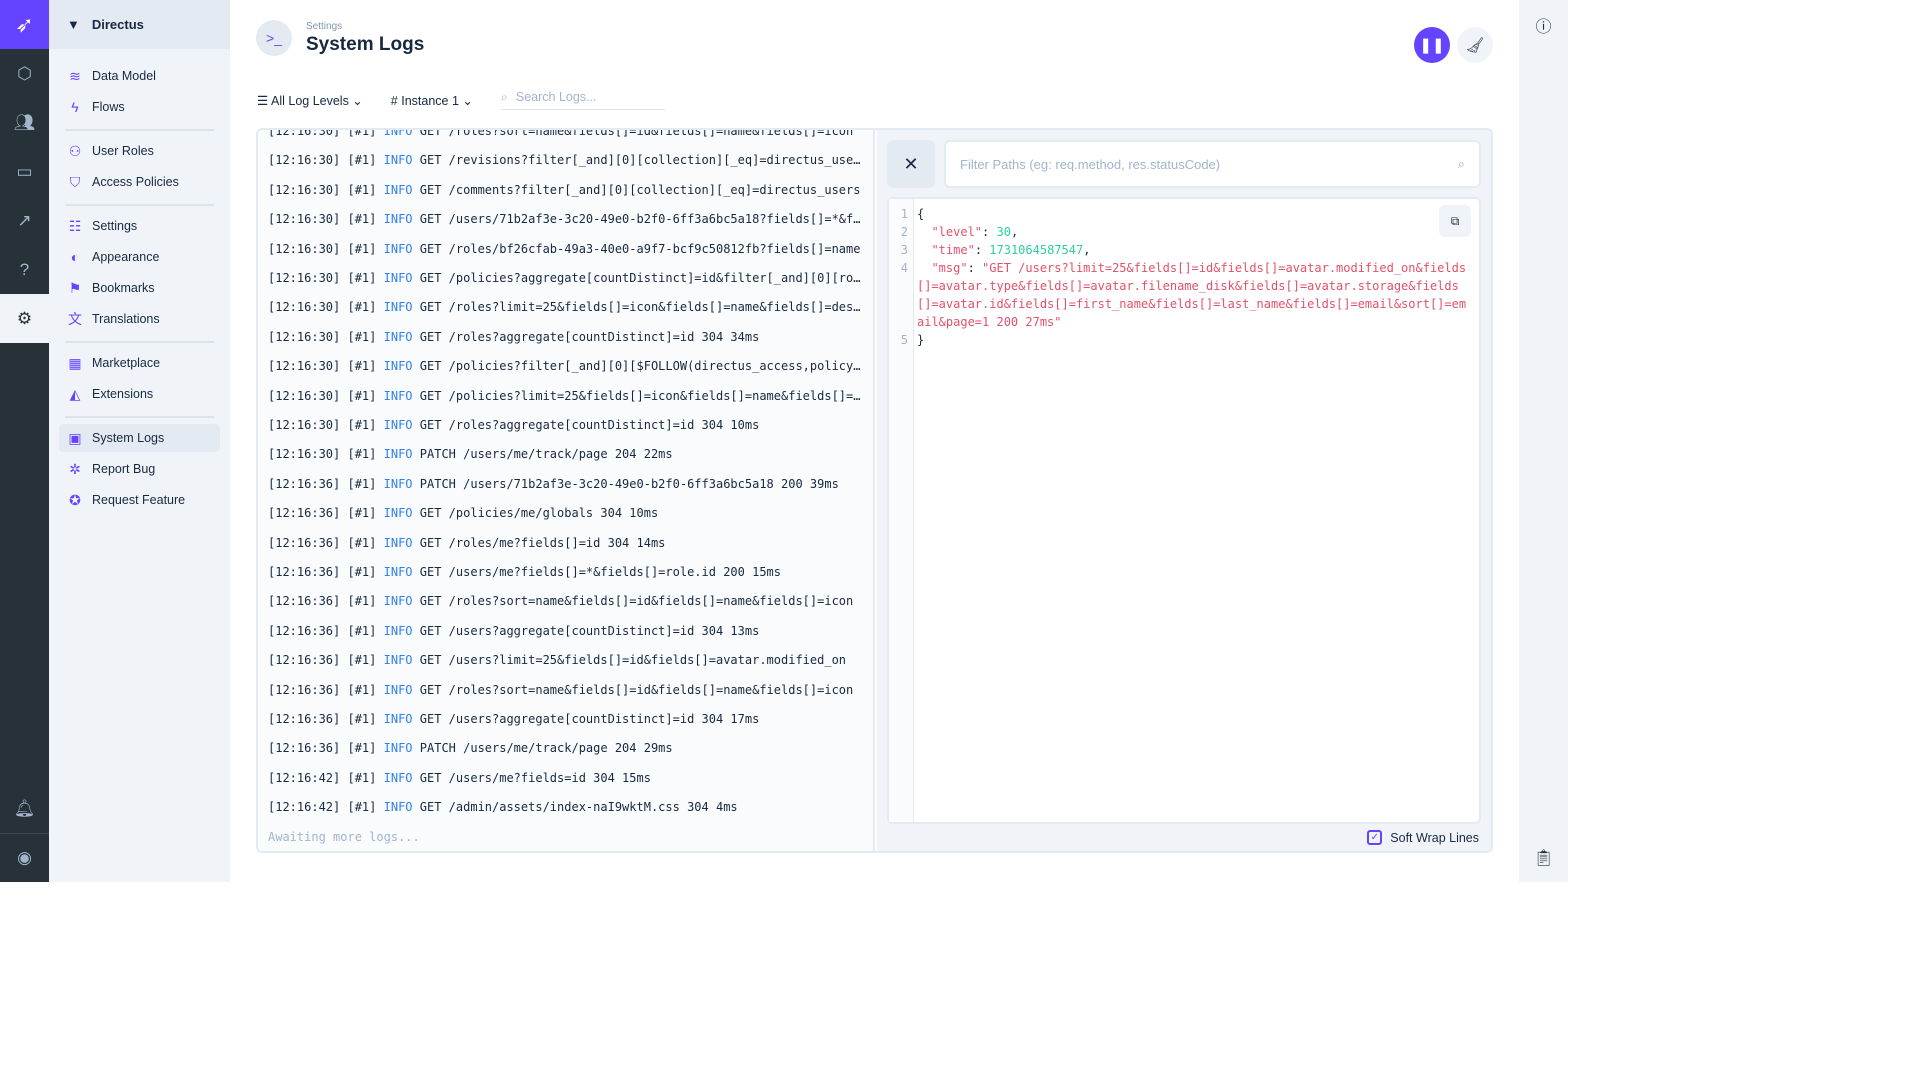  What do you see at coordinates (24, 122) in the screenshot?
I see `users-icon: 👥︎` at bounding box center [24, 122].